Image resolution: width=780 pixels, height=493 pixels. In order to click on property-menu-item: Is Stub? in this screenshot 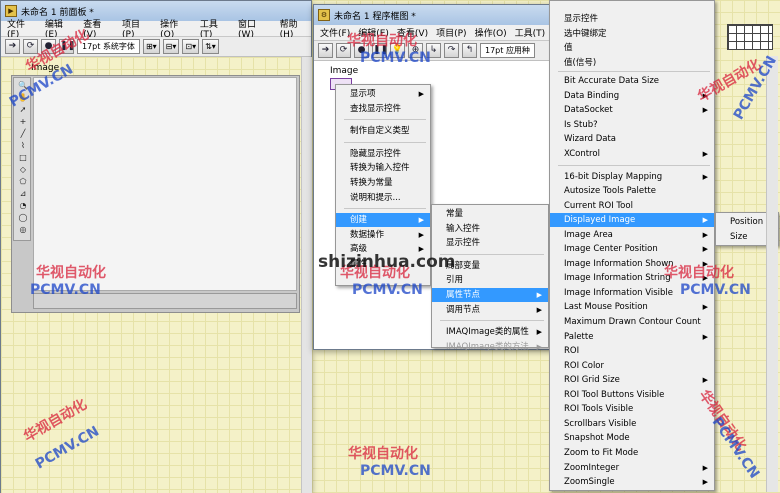, I will do `click(632, 125)`.